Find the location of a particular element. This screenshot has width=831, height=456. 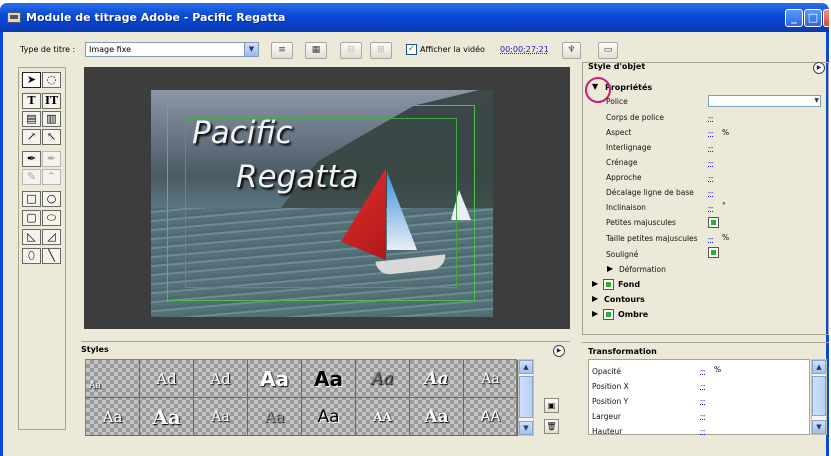

vertical-path-type-tool-icon: ↖ is located at coordinates (51, 137).